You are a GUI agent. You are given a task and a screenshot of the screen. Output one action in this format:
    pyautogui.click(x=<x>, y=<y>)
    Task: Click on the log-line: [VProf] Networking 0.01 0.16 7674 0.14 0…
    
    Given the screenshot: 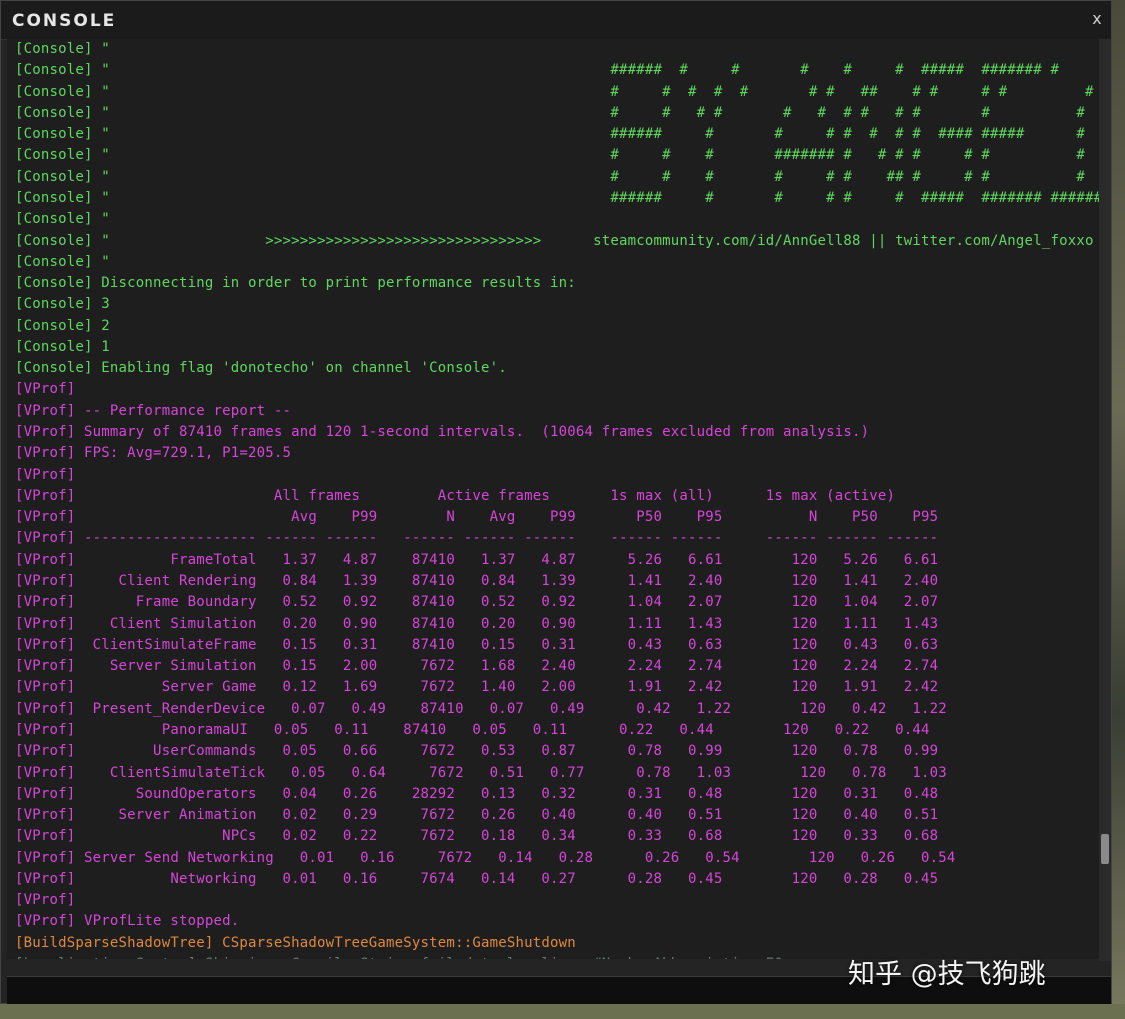 What is the action you would take?
    pyautogui.click(x=477, y=878)
    